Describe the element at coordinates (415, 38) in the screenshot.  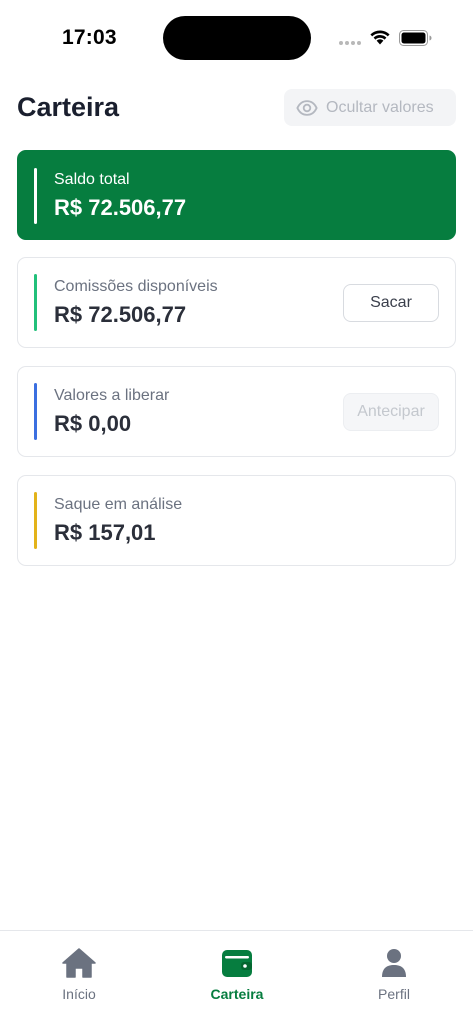
I see `battery-icon` at that location.